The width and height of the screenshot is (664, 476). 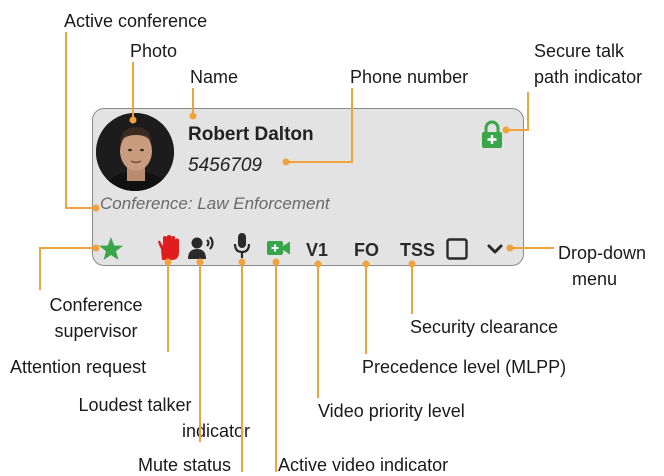 What do you see at coordinates (80, 120) in the screenshot?
I see `leader-active-conference` at bounding box center [80, 120].